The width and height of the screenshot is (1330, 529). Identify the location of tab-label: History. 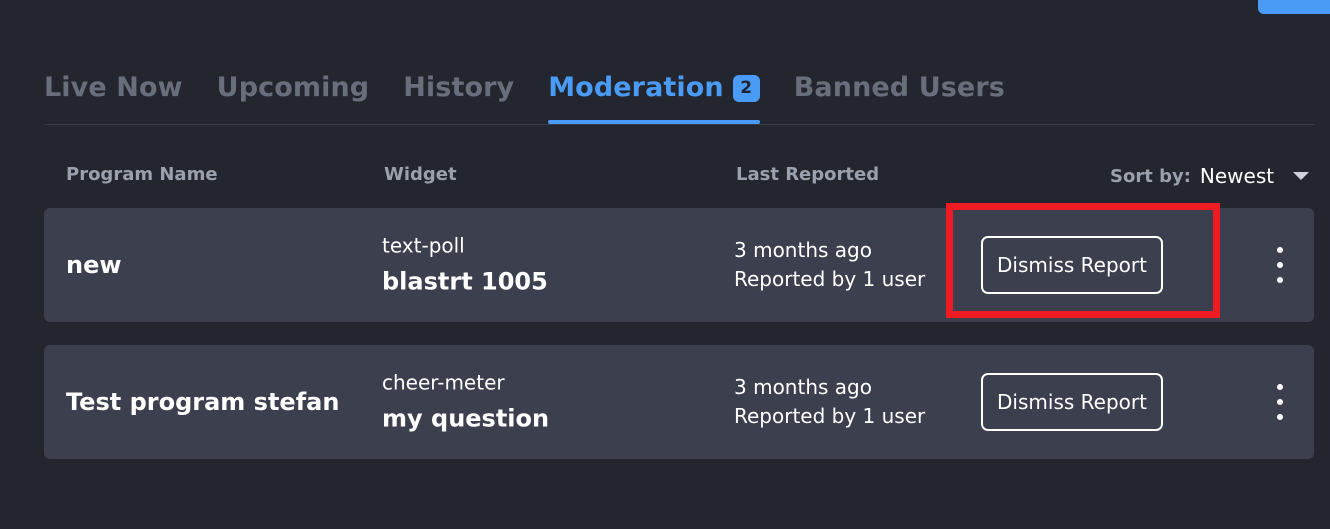
(459, 87).